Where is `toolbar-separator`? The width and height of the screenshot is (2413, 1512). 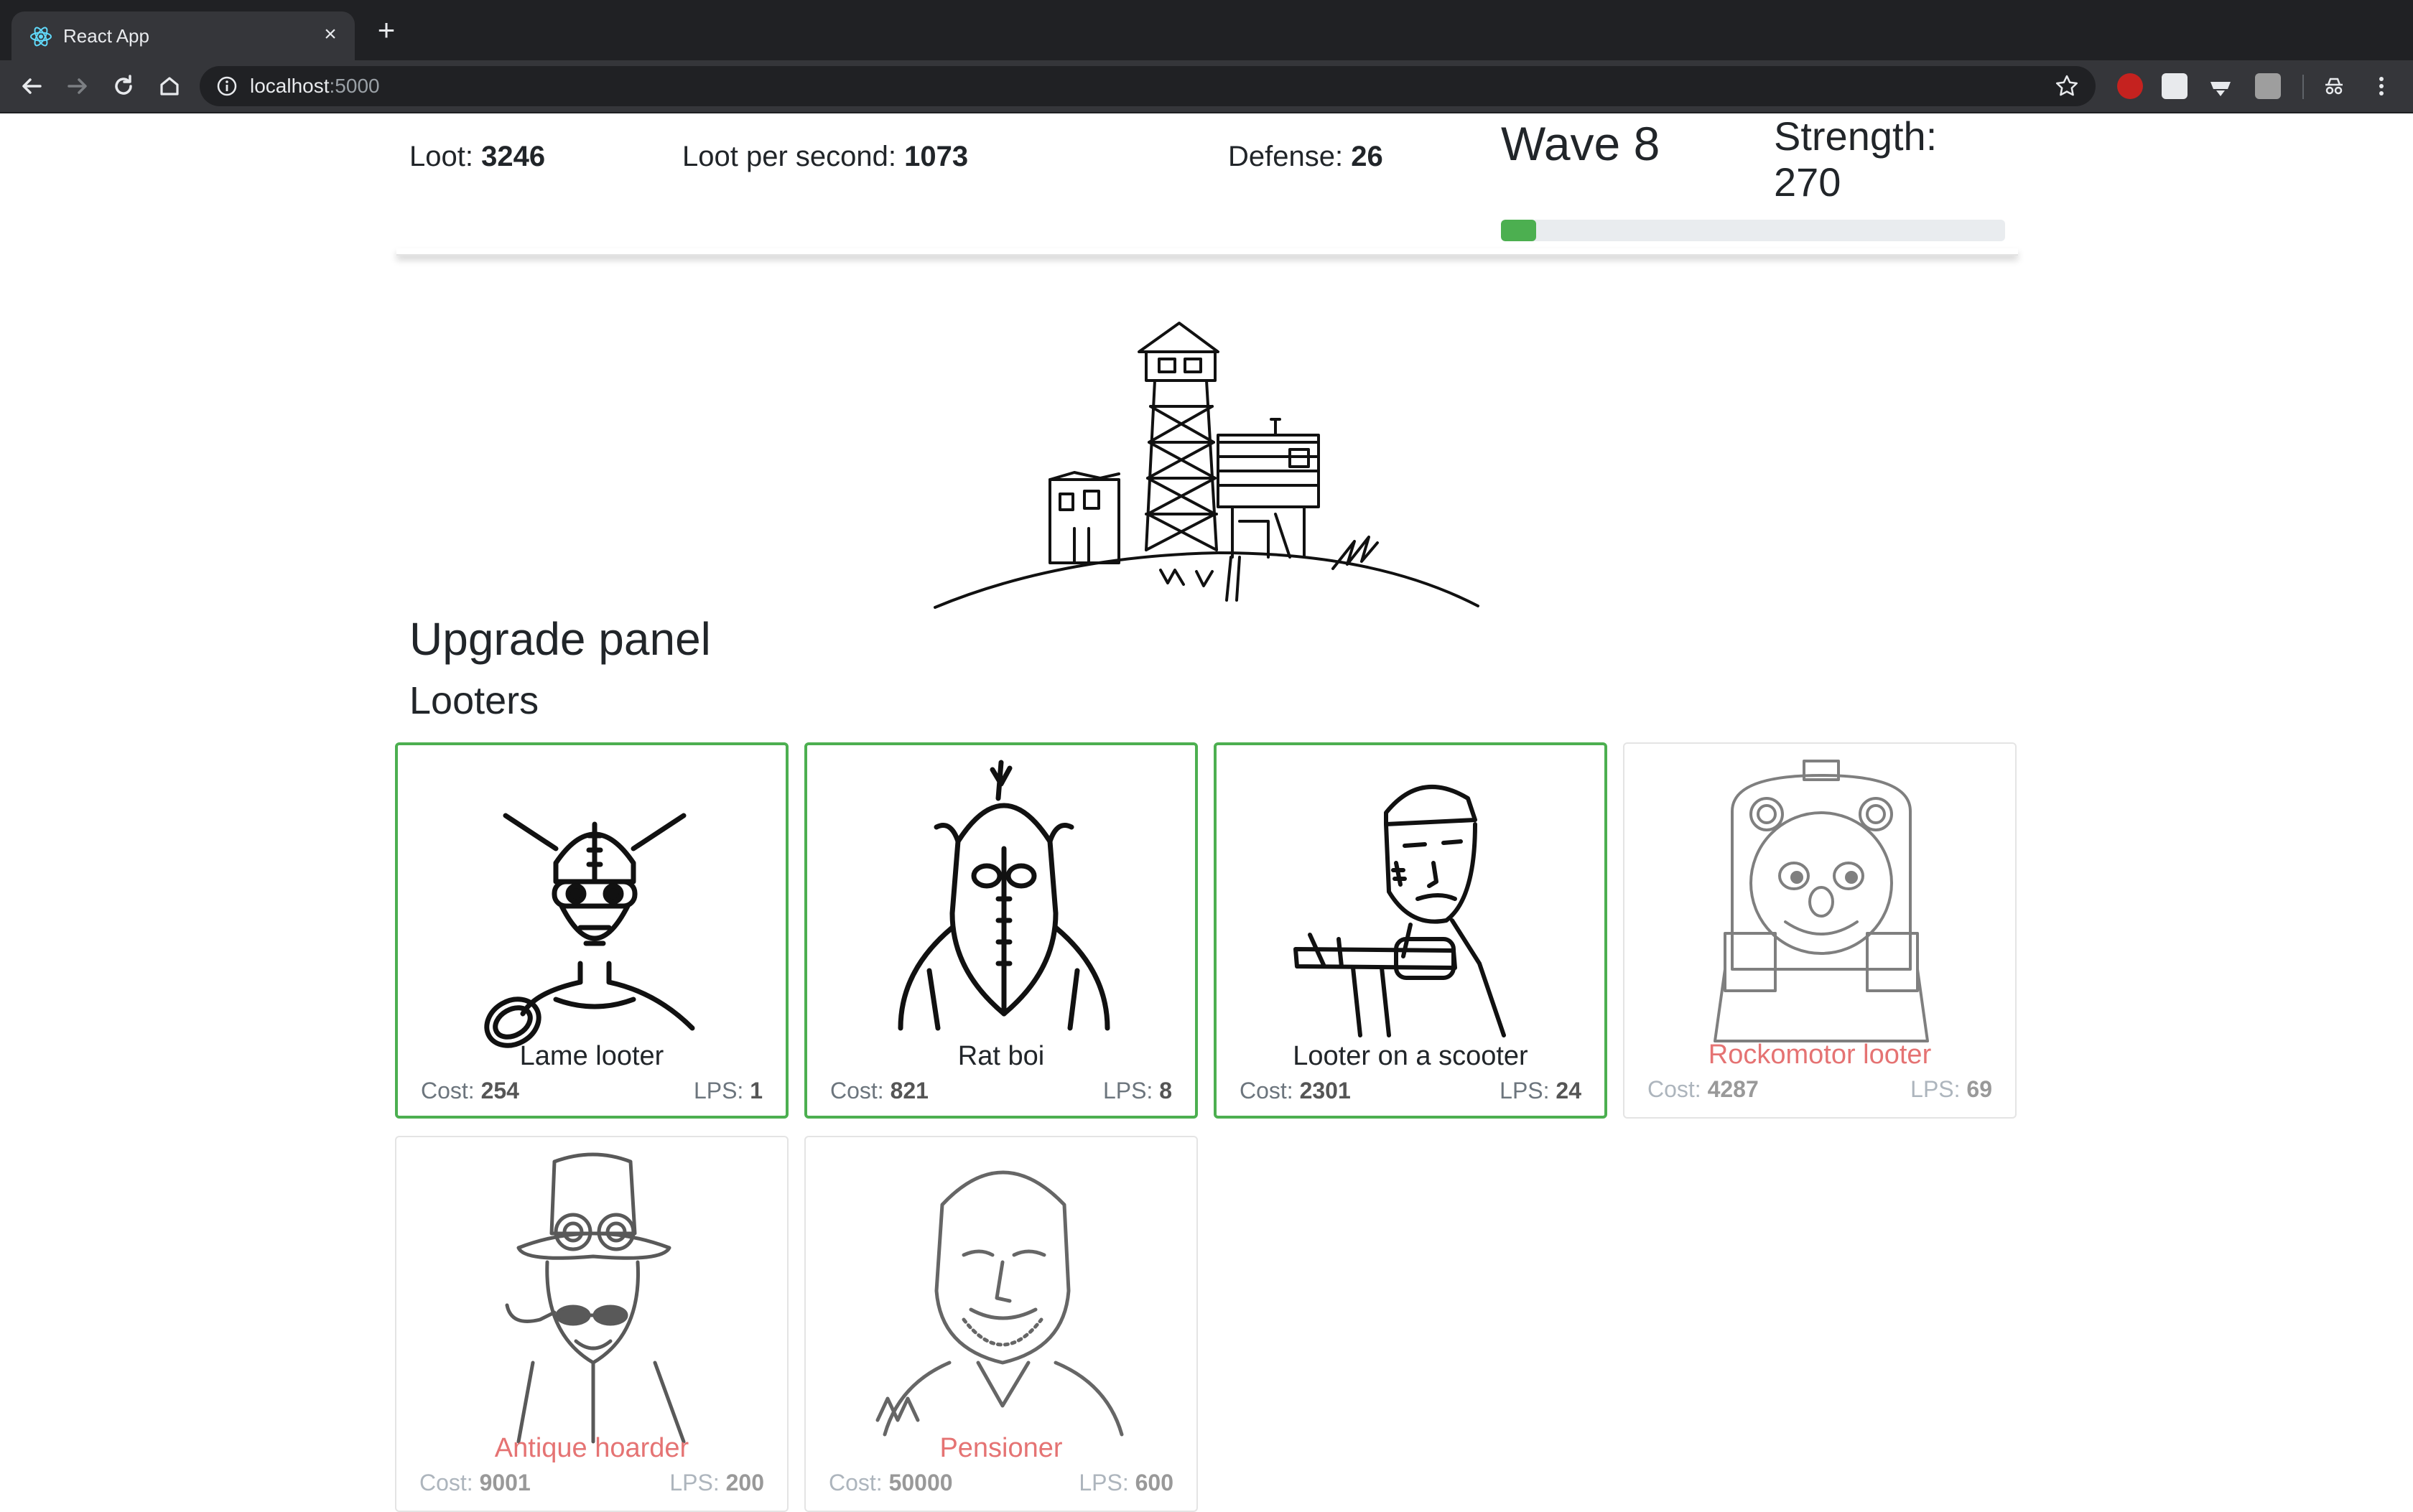
toolbar-separator is located at coordinates (2303, 87).